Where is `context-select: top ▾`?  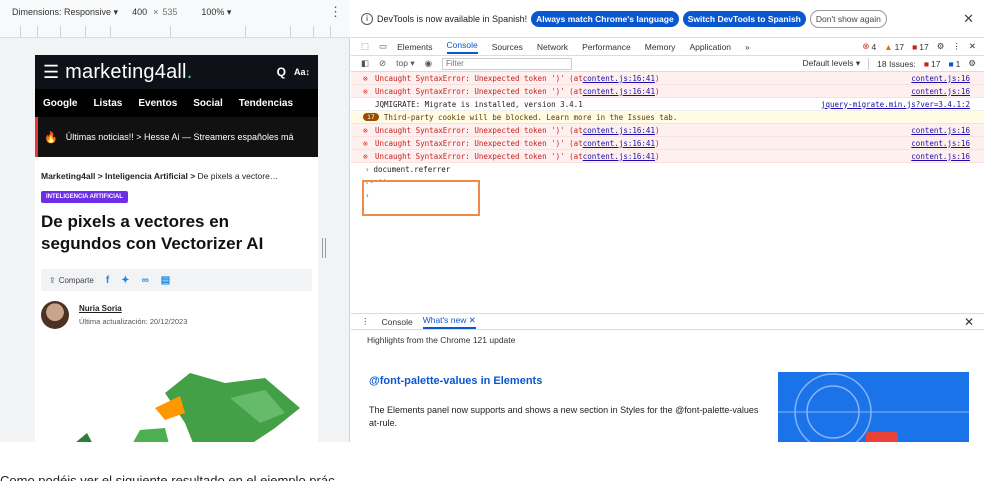
context-select: top ▾ is located at coordinates (405, 63).